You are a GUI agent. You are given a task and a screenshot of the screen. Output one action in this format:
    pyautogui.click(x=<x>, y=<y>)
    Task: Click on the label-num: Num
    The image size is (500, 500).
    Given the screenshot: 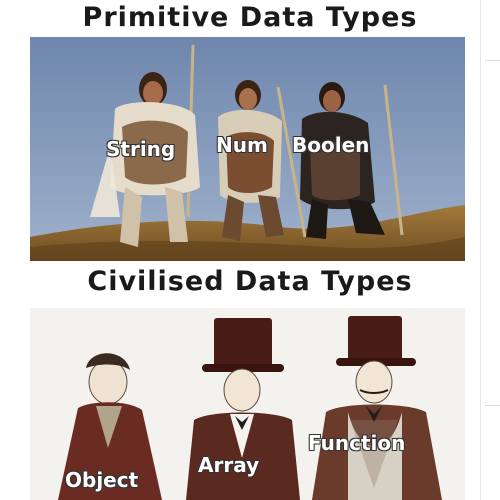 What is the action you would take?
    pyautogui.click(x=242, y=145)
    